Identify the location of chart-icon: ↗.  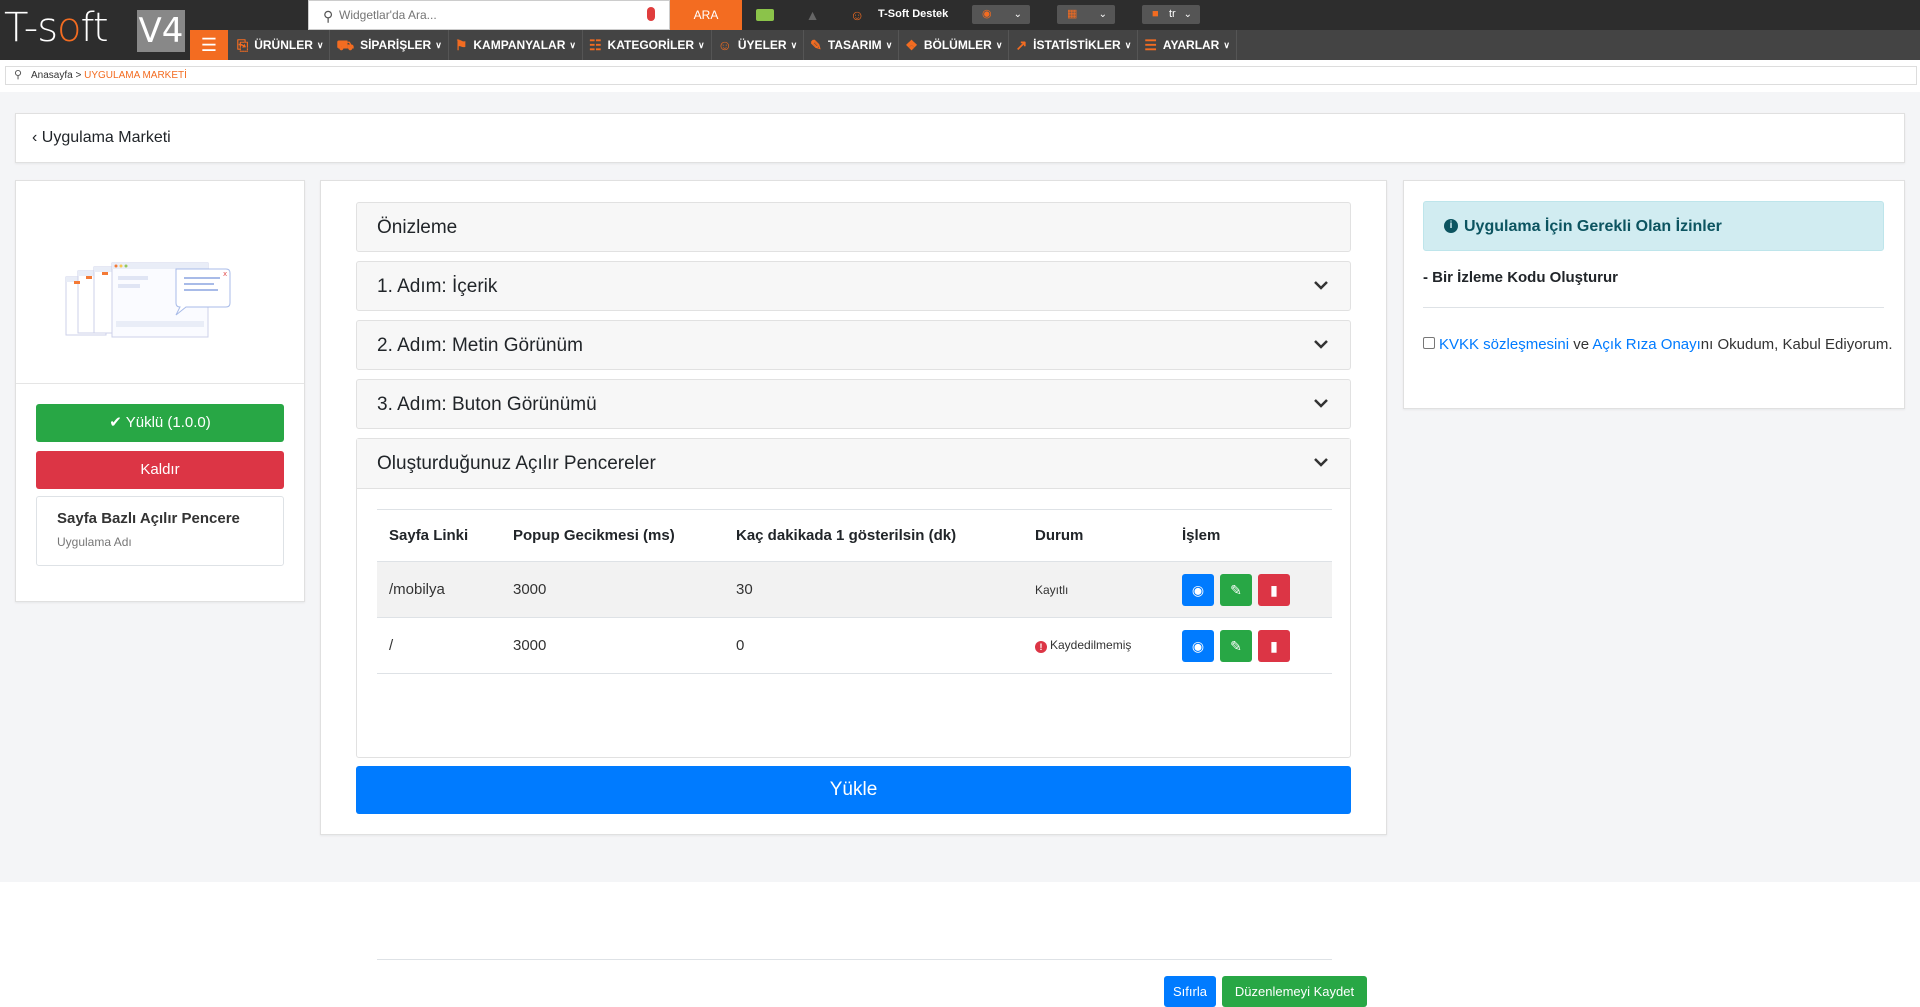
(1021, 45).